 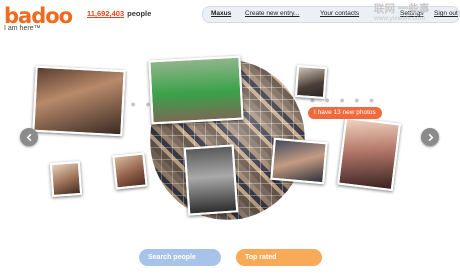 I want to click on people-counter: 11,692,403 people, so click(x=119, y=13).